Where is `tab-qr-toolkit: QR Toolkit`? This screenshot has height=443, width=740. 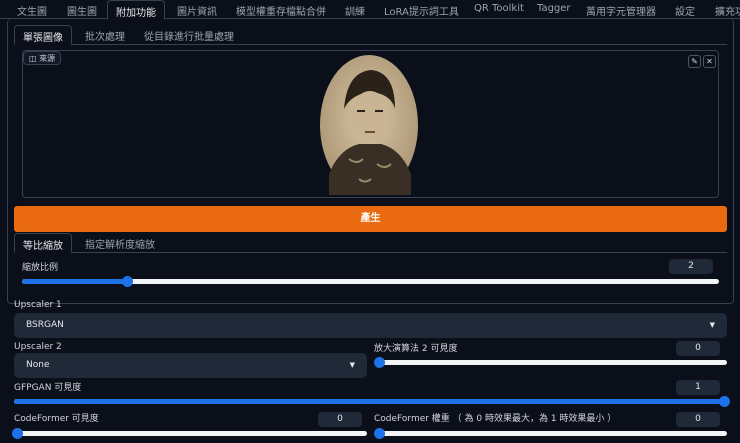
tab-qr-toolkit: QR Toolkit is located at coordinates (499, 8).